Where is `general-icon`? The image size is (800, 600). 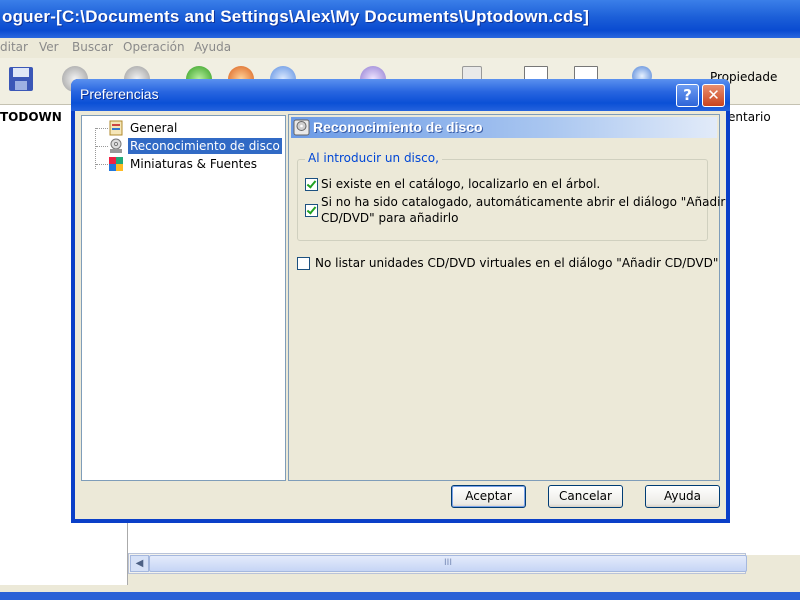 general-icon is located at coordinates (116, 128).